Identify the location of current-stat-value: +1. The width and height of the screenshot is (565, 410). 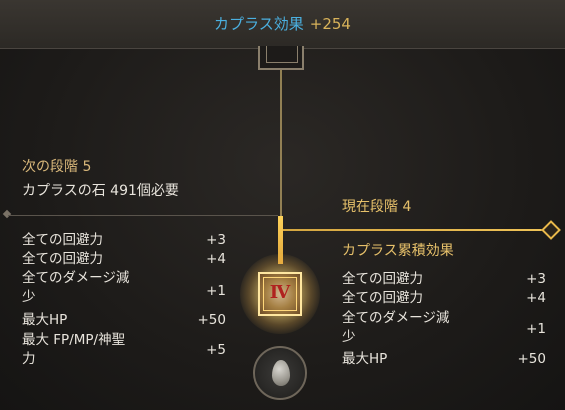
(536, 329).